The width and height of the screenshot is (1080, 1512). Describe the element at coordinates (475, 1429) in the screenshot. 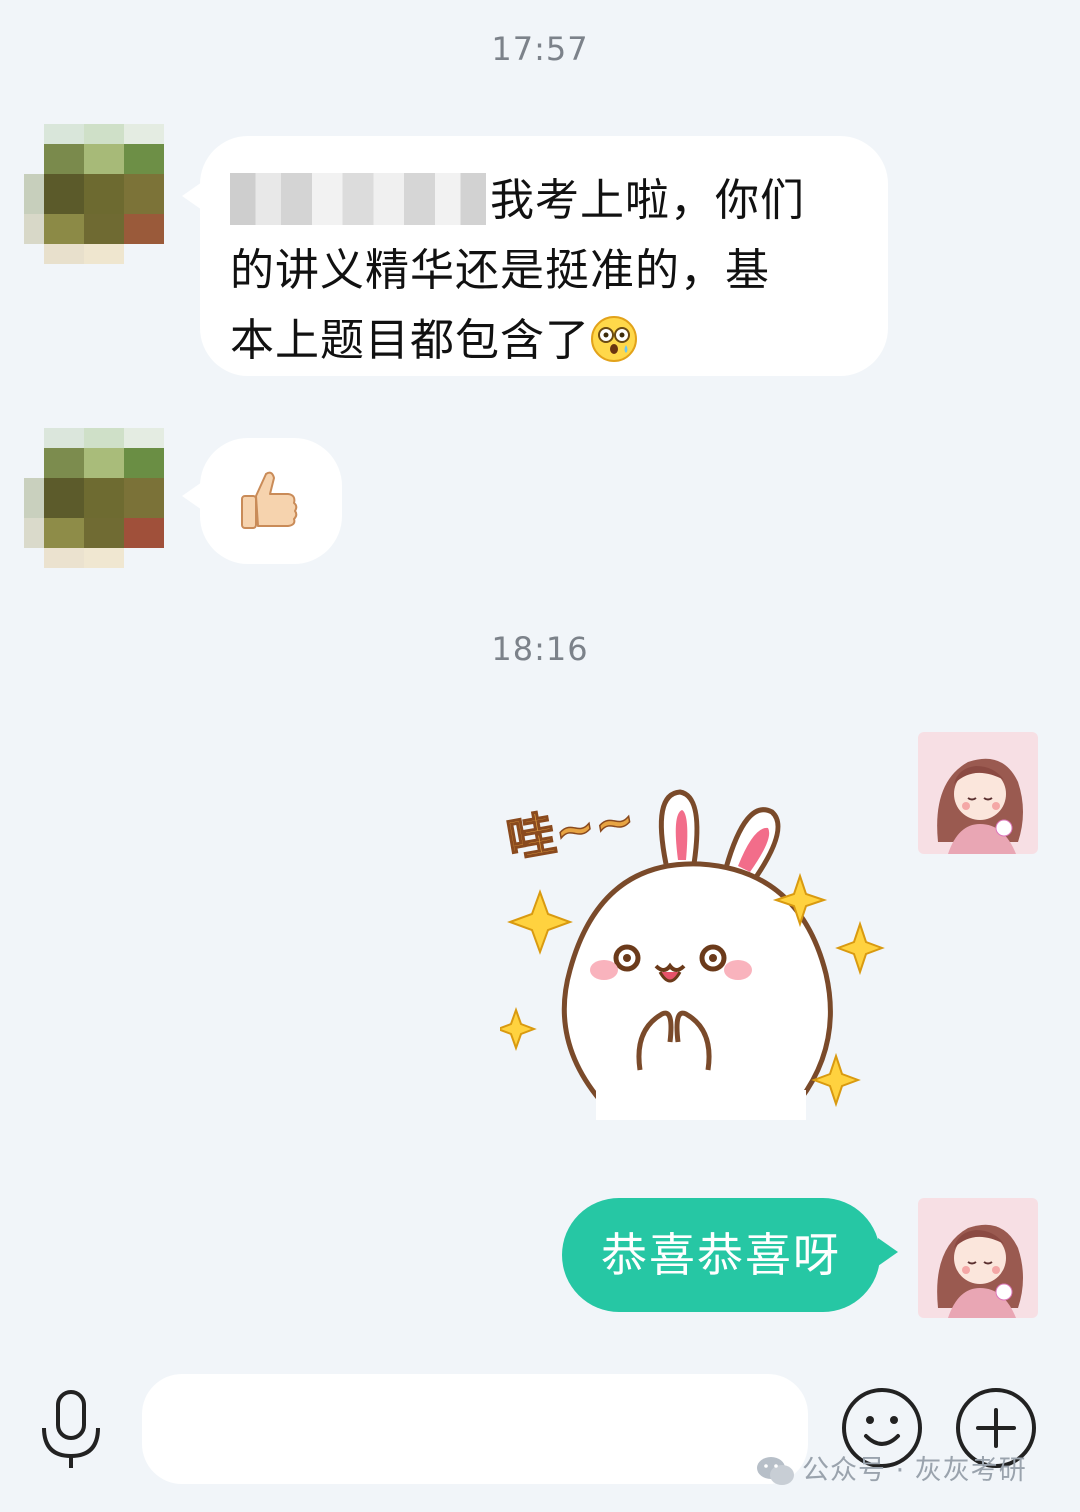

I see `message-input` at that location.